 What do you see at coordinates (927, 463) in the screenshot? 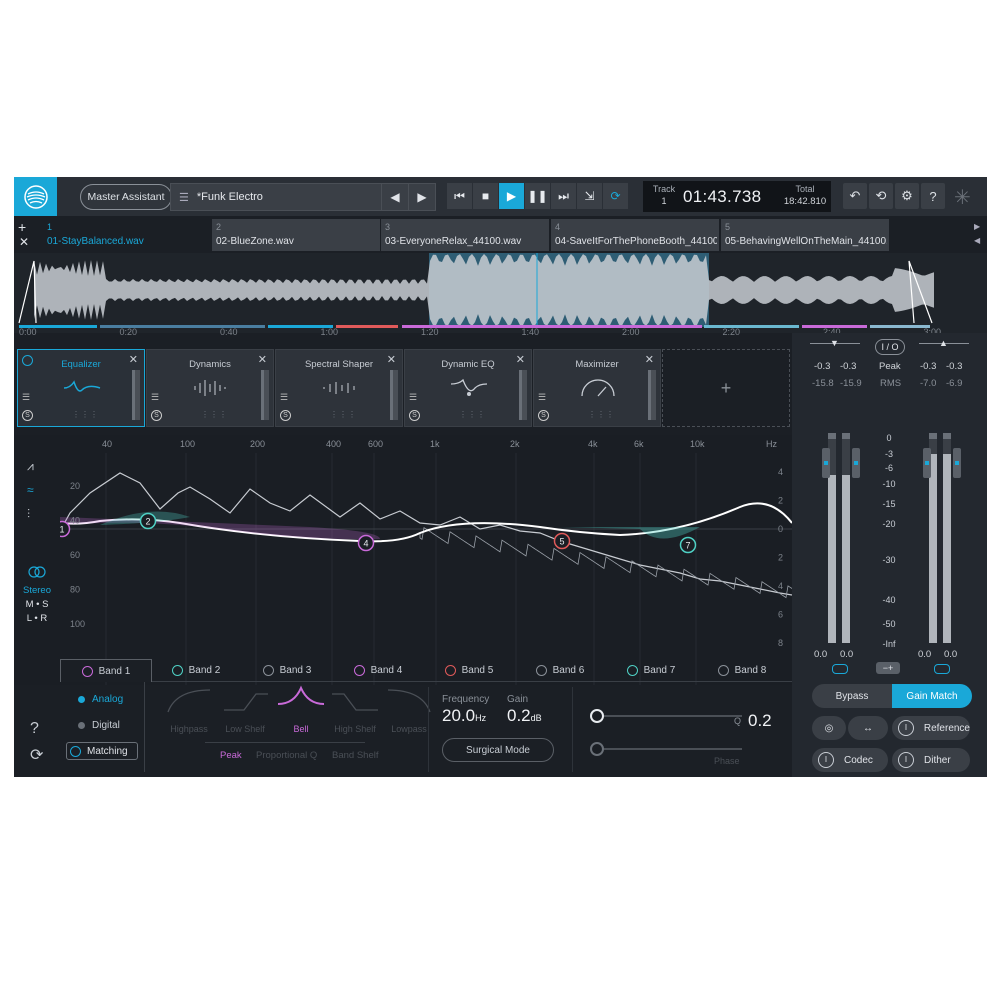
I see `output-fader-l` at bounding box center [927, 463].